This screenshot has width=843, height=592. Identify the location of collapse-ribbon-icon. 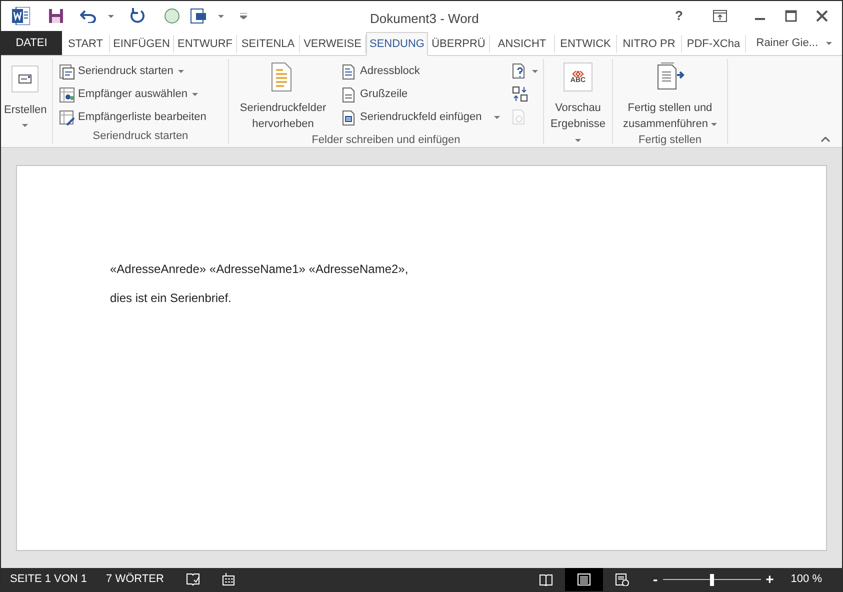
(825, 139).